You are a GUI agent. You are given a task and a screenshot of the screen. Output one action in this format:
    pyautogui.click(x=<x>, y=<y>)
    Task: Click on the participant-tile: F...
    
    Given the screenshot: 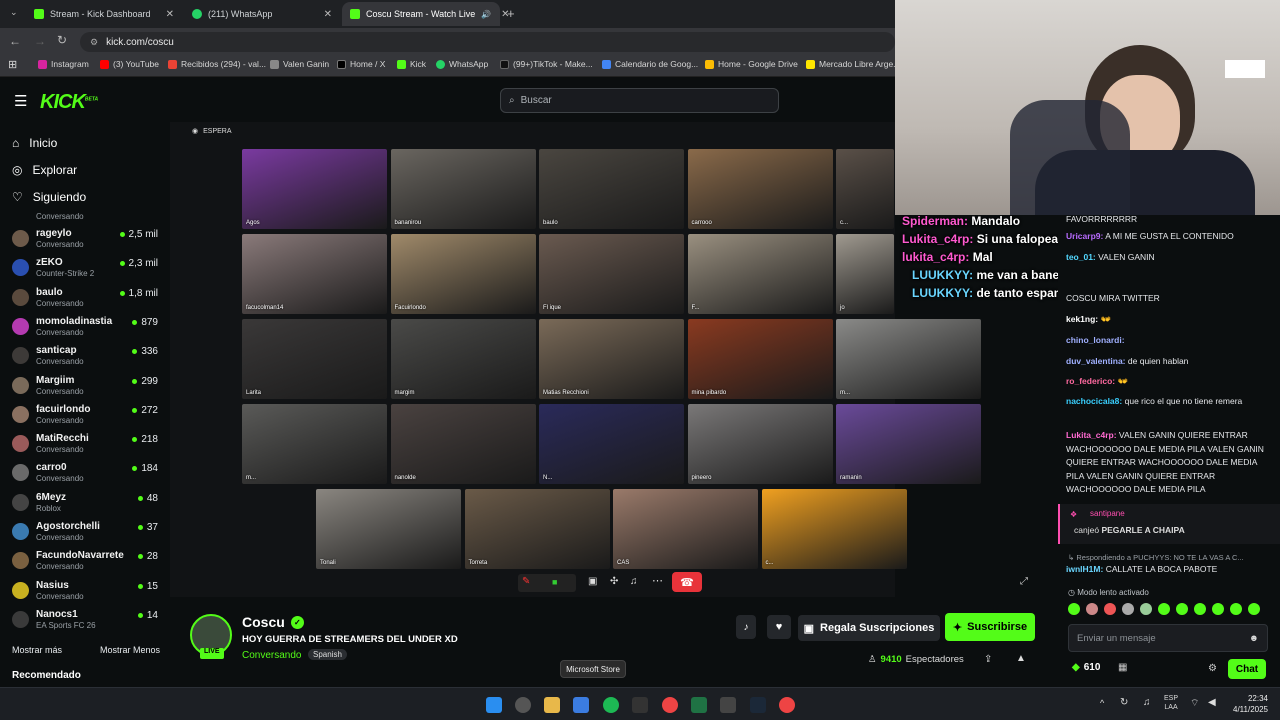 What is the action you would take?
    pyautogui.click(x=760, y=274)
    